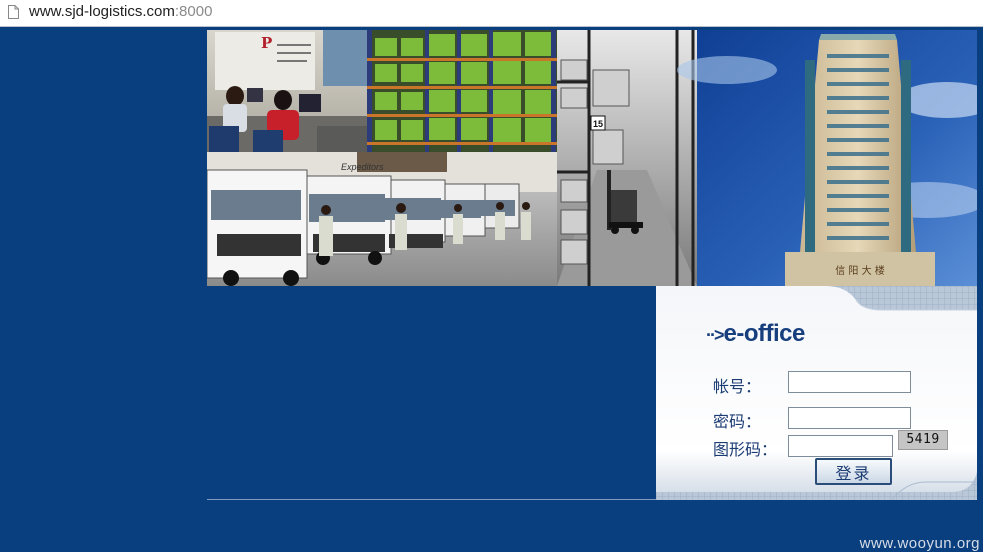 The width and height of the screenshot is (983, 552). I want to click on password-label: 密码：, so click(737, 421).